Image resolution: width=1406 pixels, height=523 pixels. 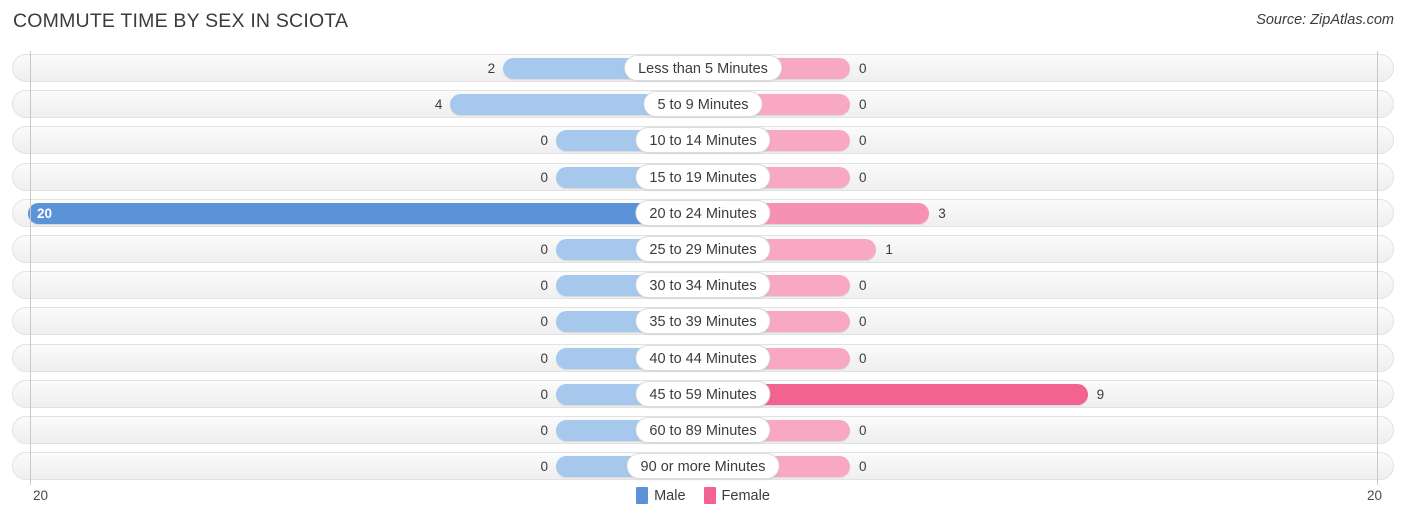 I want to click on male-value-label: 4, so click(x=438, y=105).